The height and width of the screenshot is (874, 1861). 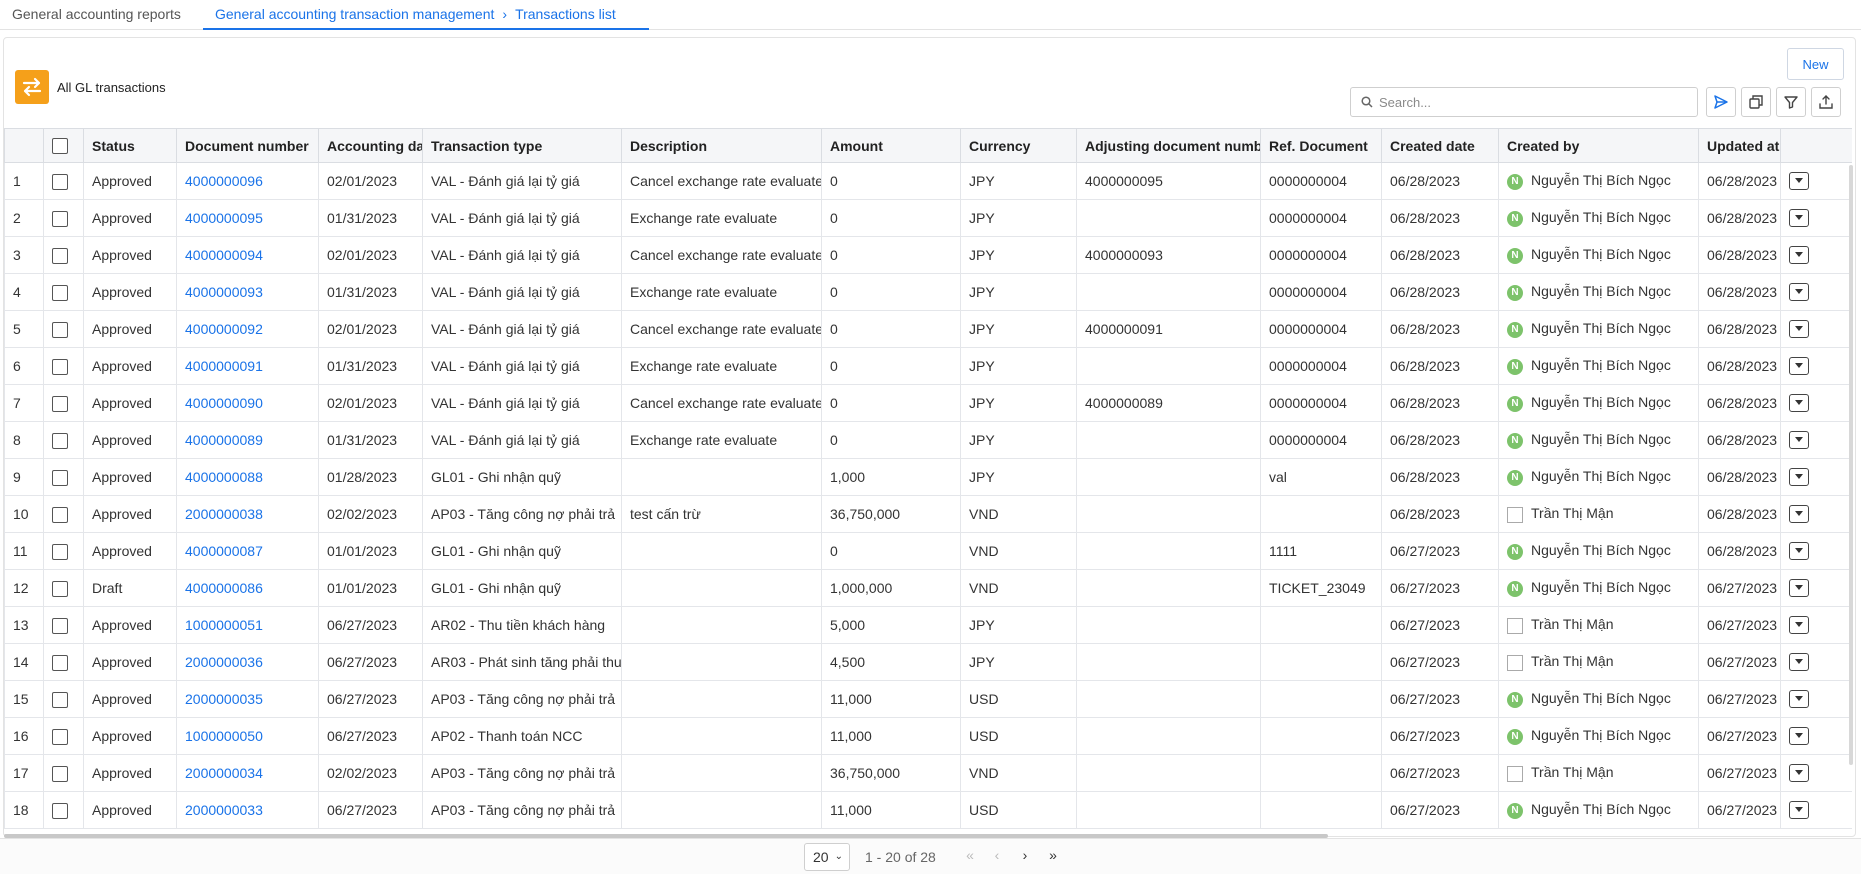 I want to click on document-number-link: 4000000096, so click(x=224, y=181).